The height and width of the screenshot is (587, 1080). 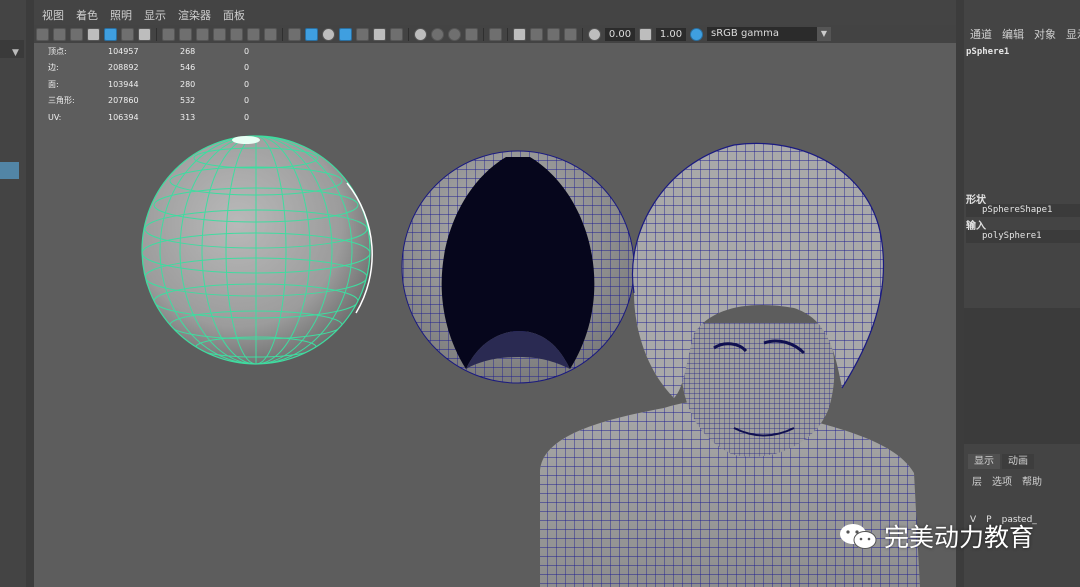 I want to click on menu-panels: 面板, so click(x=234, y=15).